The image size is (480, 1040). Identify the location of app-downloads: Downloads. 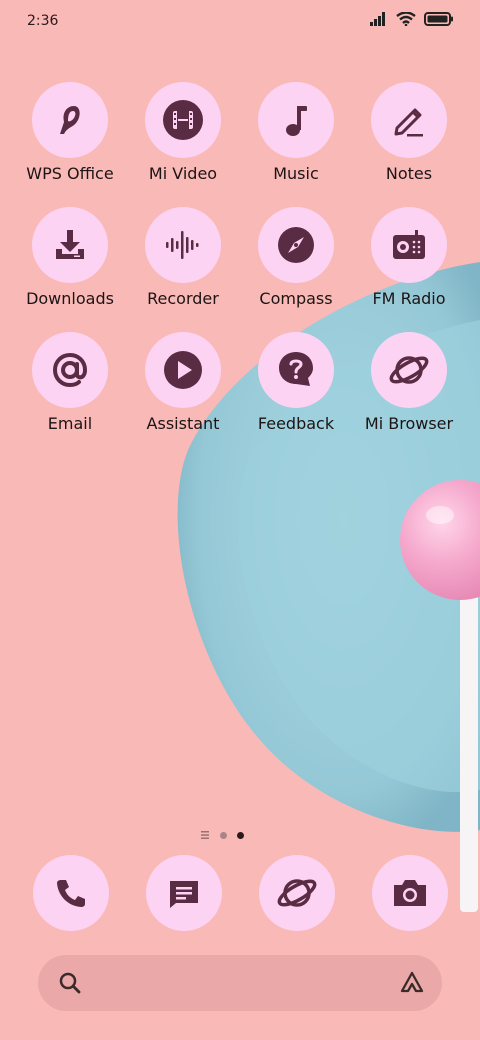
(70, 257).